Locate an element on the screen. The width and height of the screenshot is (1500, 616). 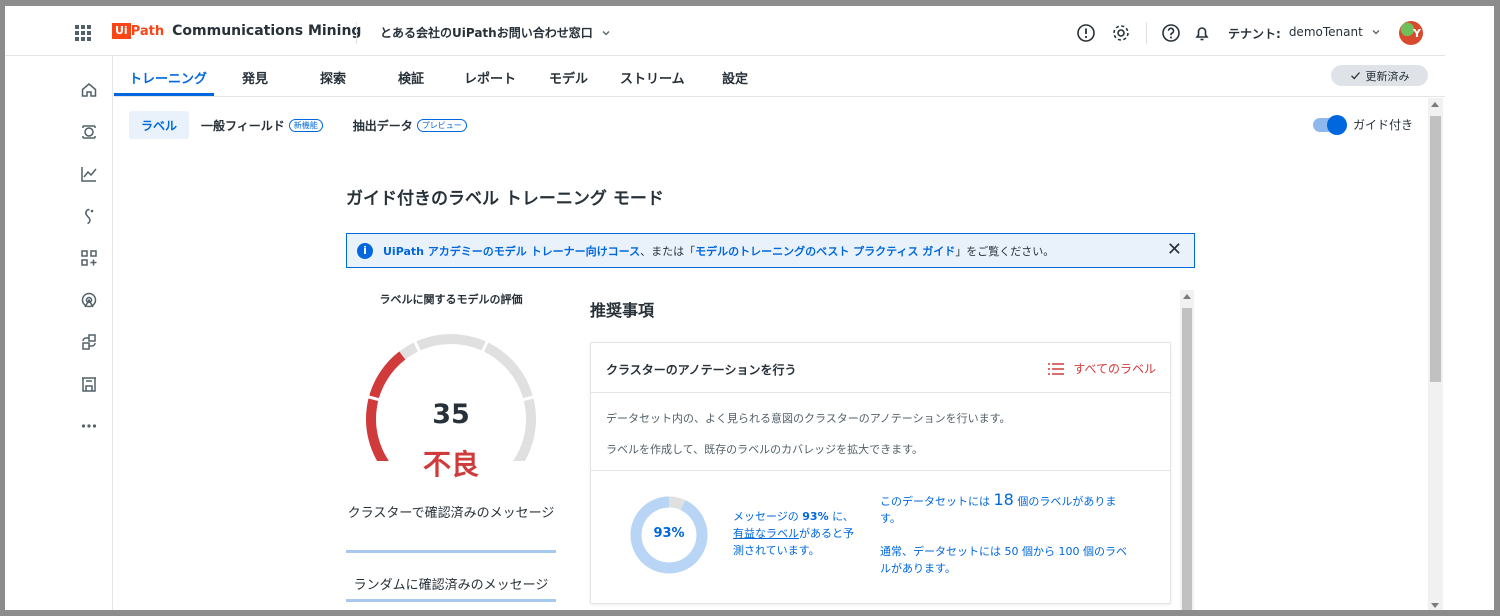
recommendations-scrollbar is located at coordinates (1187, 450).